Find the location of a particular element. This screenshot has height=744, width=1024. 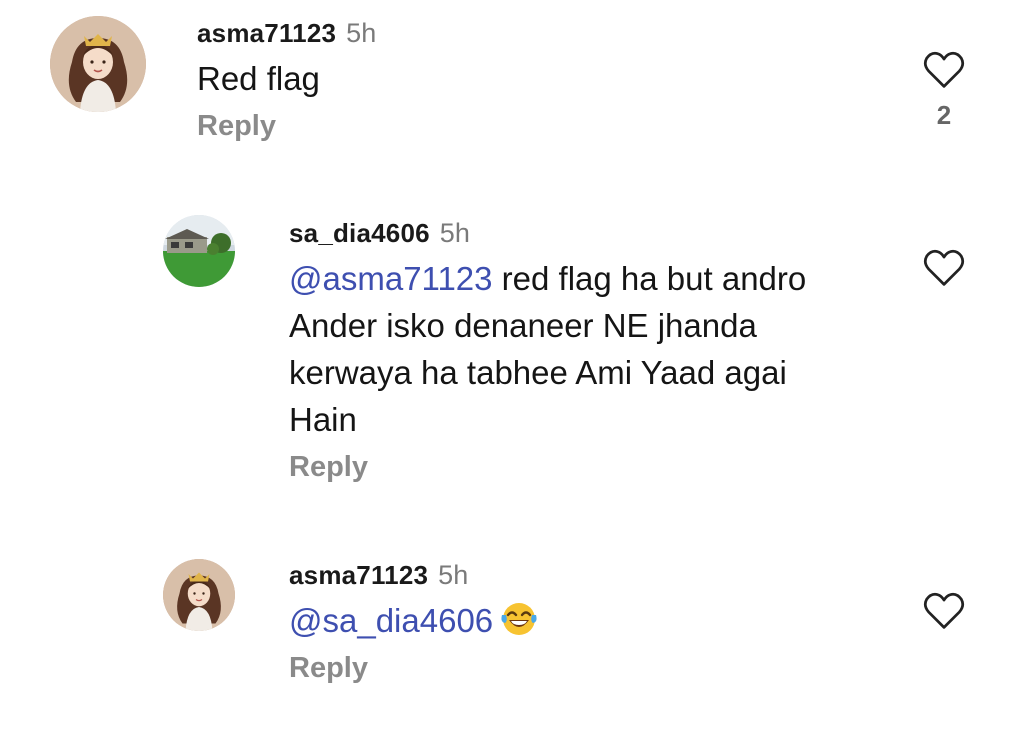

face-with-tears-of-joy-icon is located at coordinates (519, 618).